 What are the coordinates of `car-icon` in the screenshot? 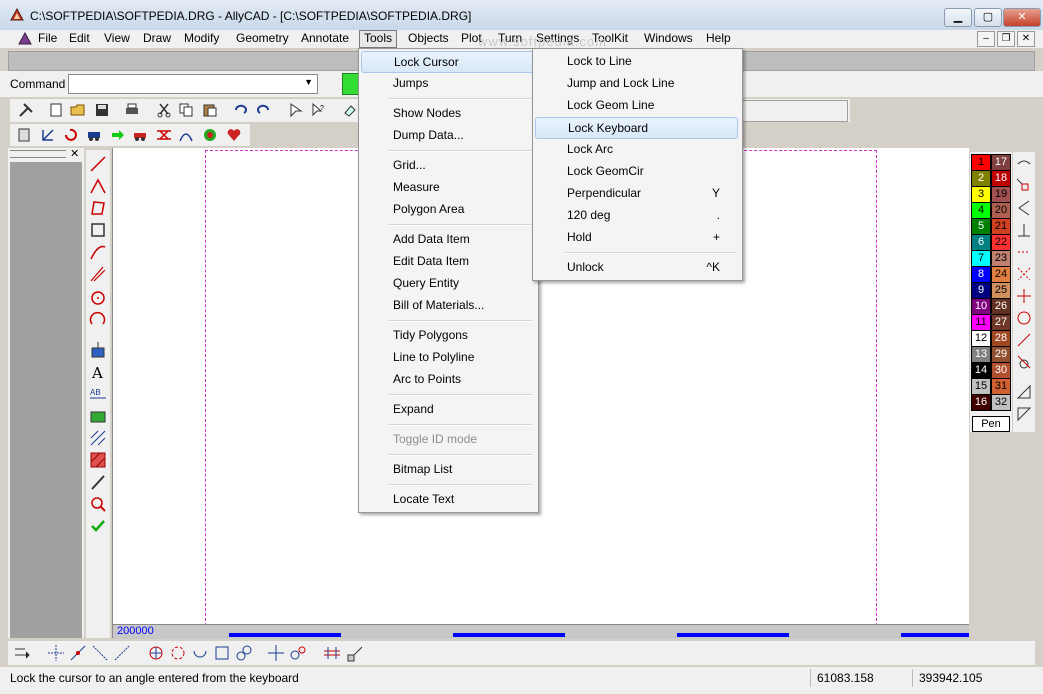 It's located at (140, 135).